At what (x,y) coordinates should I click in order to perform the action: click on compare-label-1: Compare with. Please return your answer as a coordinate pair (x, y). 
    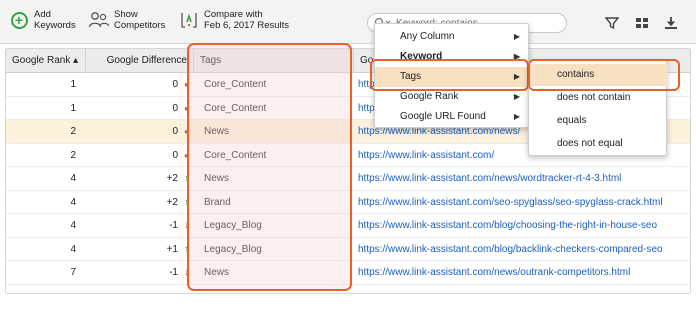
    Looking at the image, I should click on (233, 14).